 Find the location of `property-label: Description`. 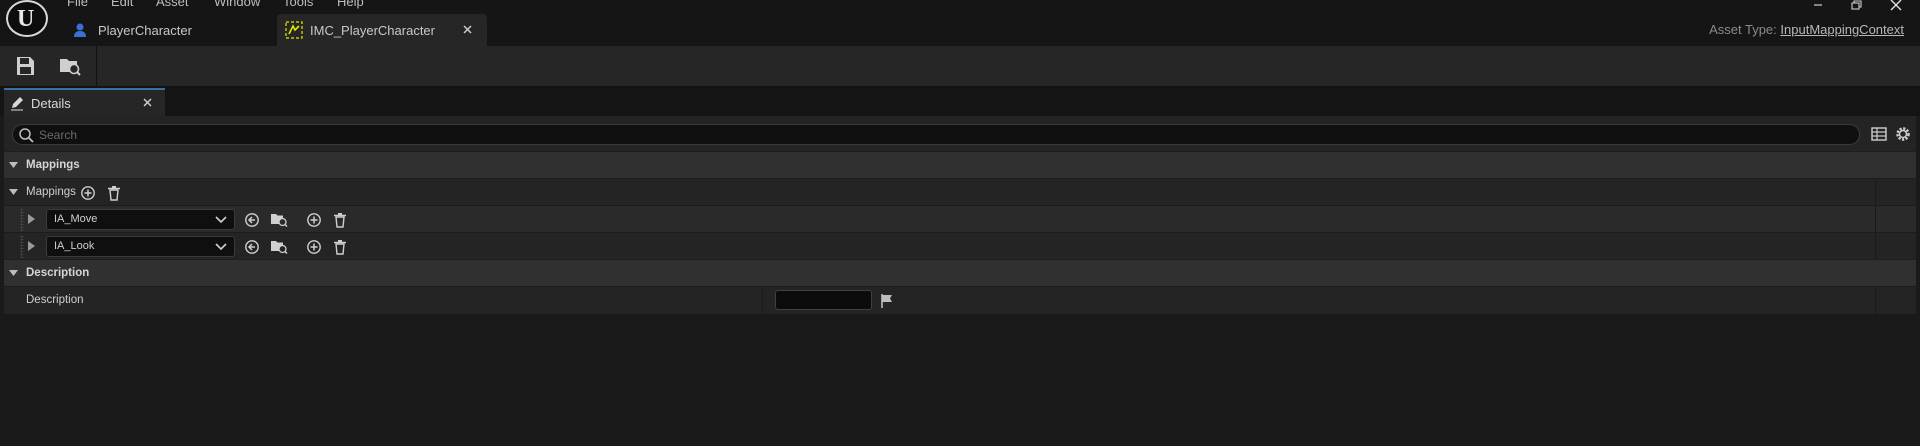

property-label: Description is located at coordinates (55, 300).